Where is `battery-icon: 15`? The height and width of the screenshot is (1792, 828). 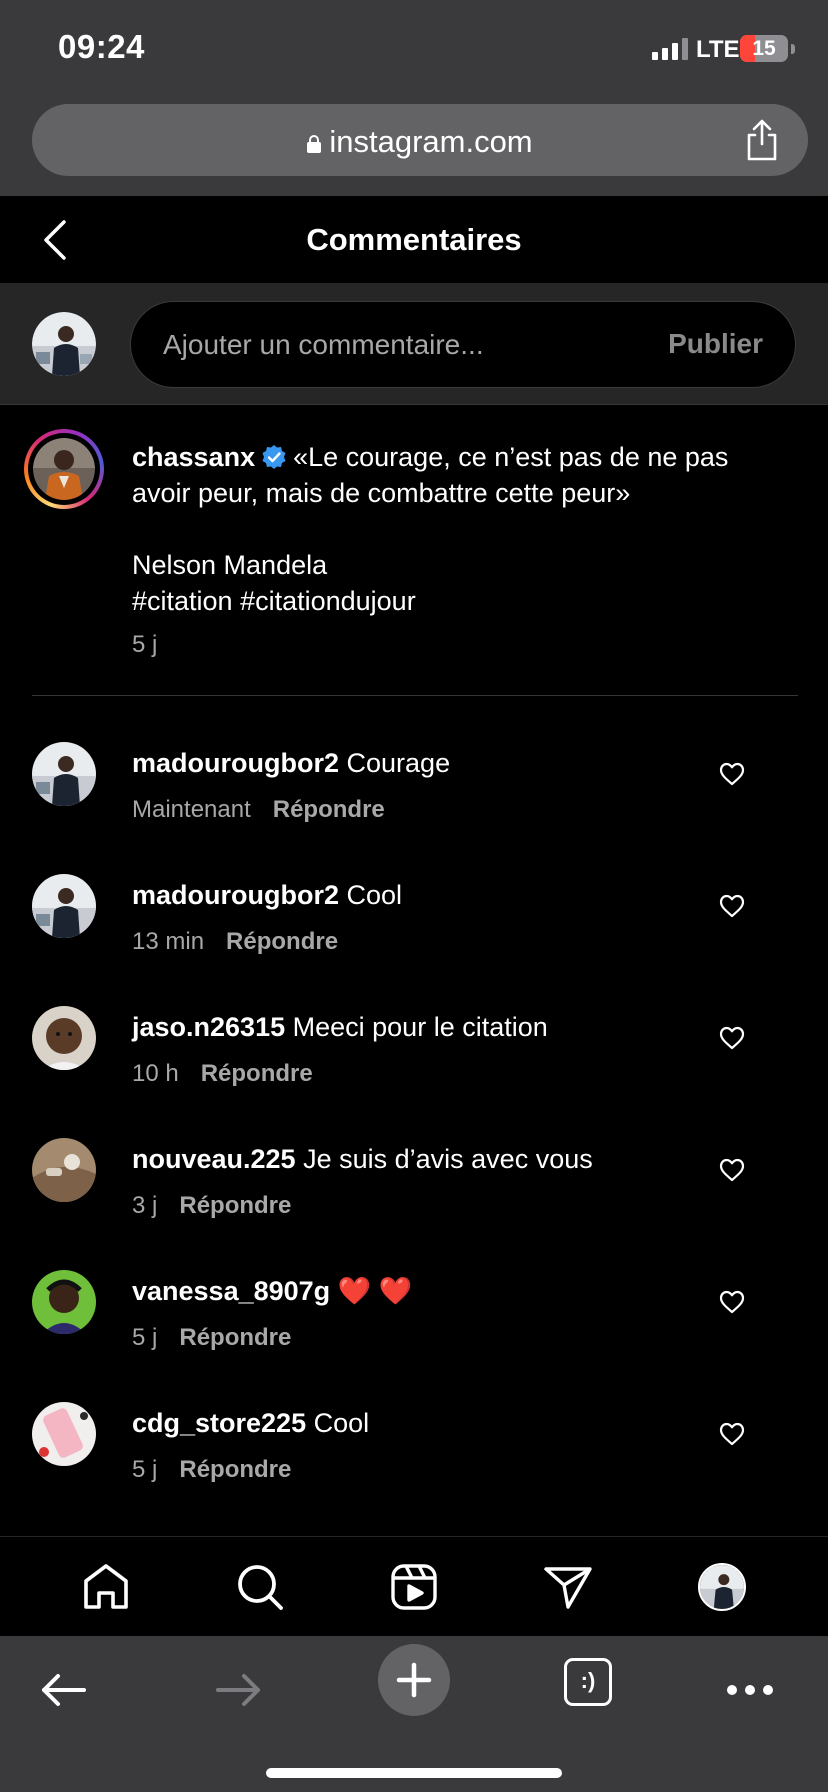
battery-icon: 15 is located at coordinates (764, 48).